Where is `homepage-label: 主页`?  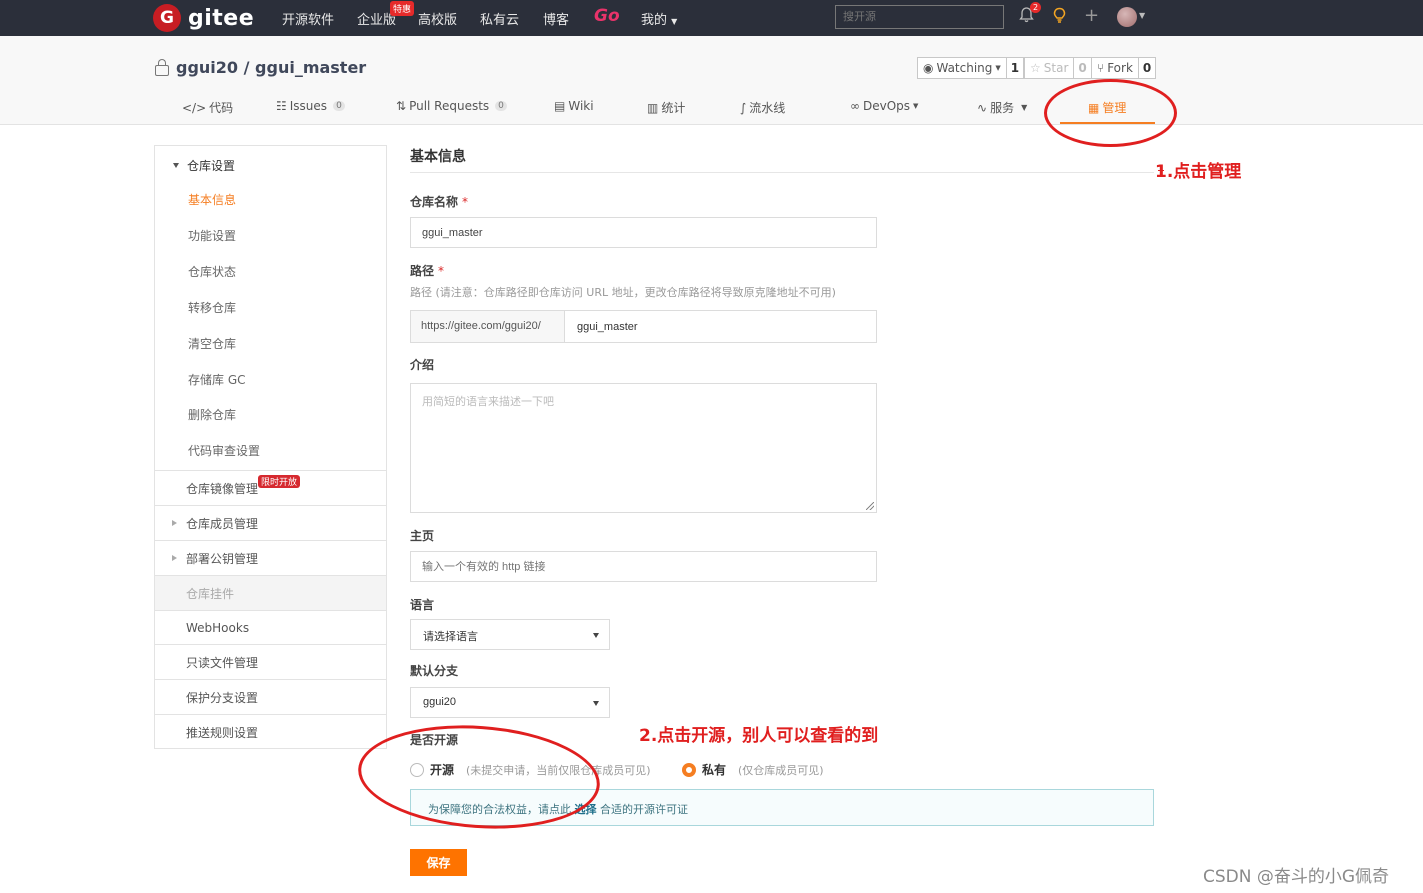 homepage-label: 主页 is located at coordinates (422, 536).